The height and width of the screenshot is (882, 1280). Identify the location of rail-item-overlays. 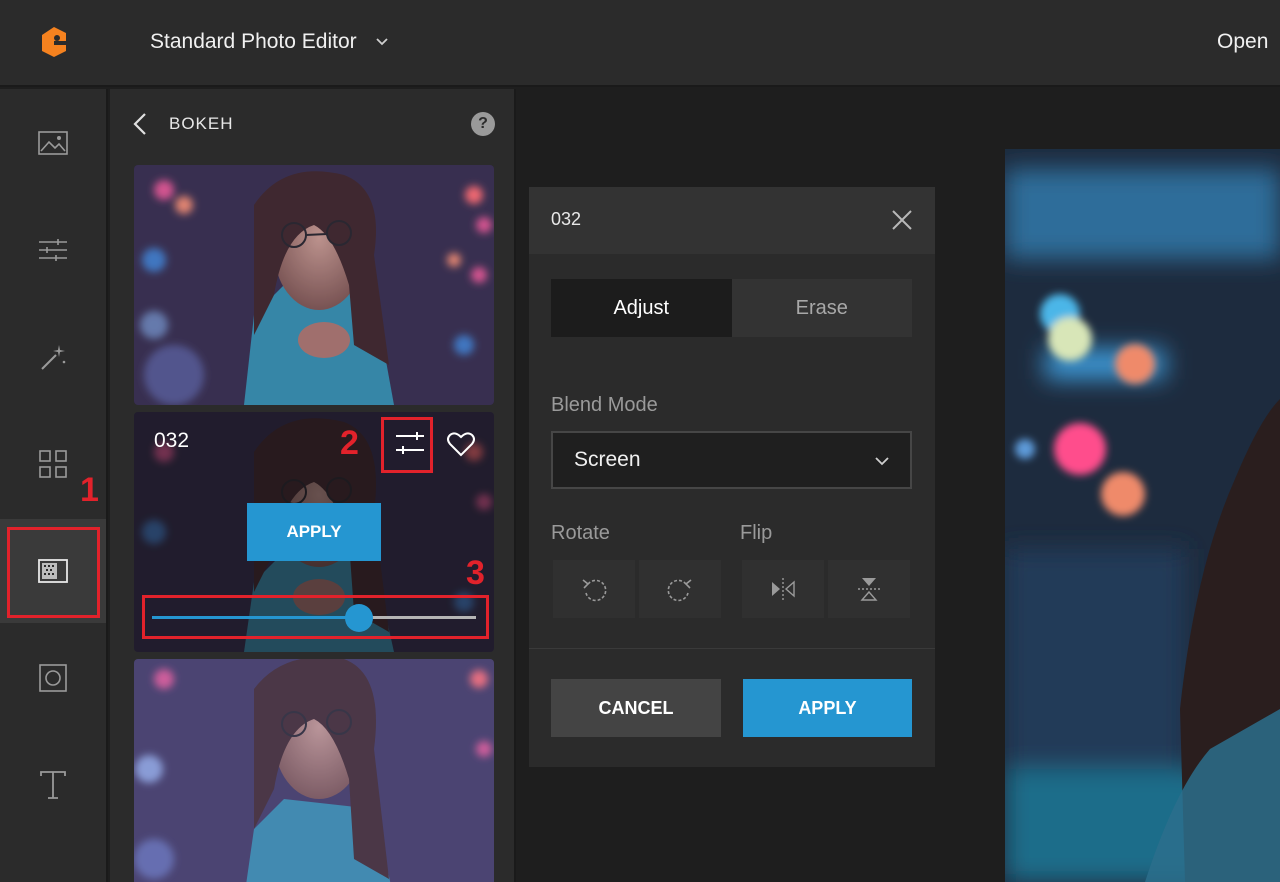
(53, 571).